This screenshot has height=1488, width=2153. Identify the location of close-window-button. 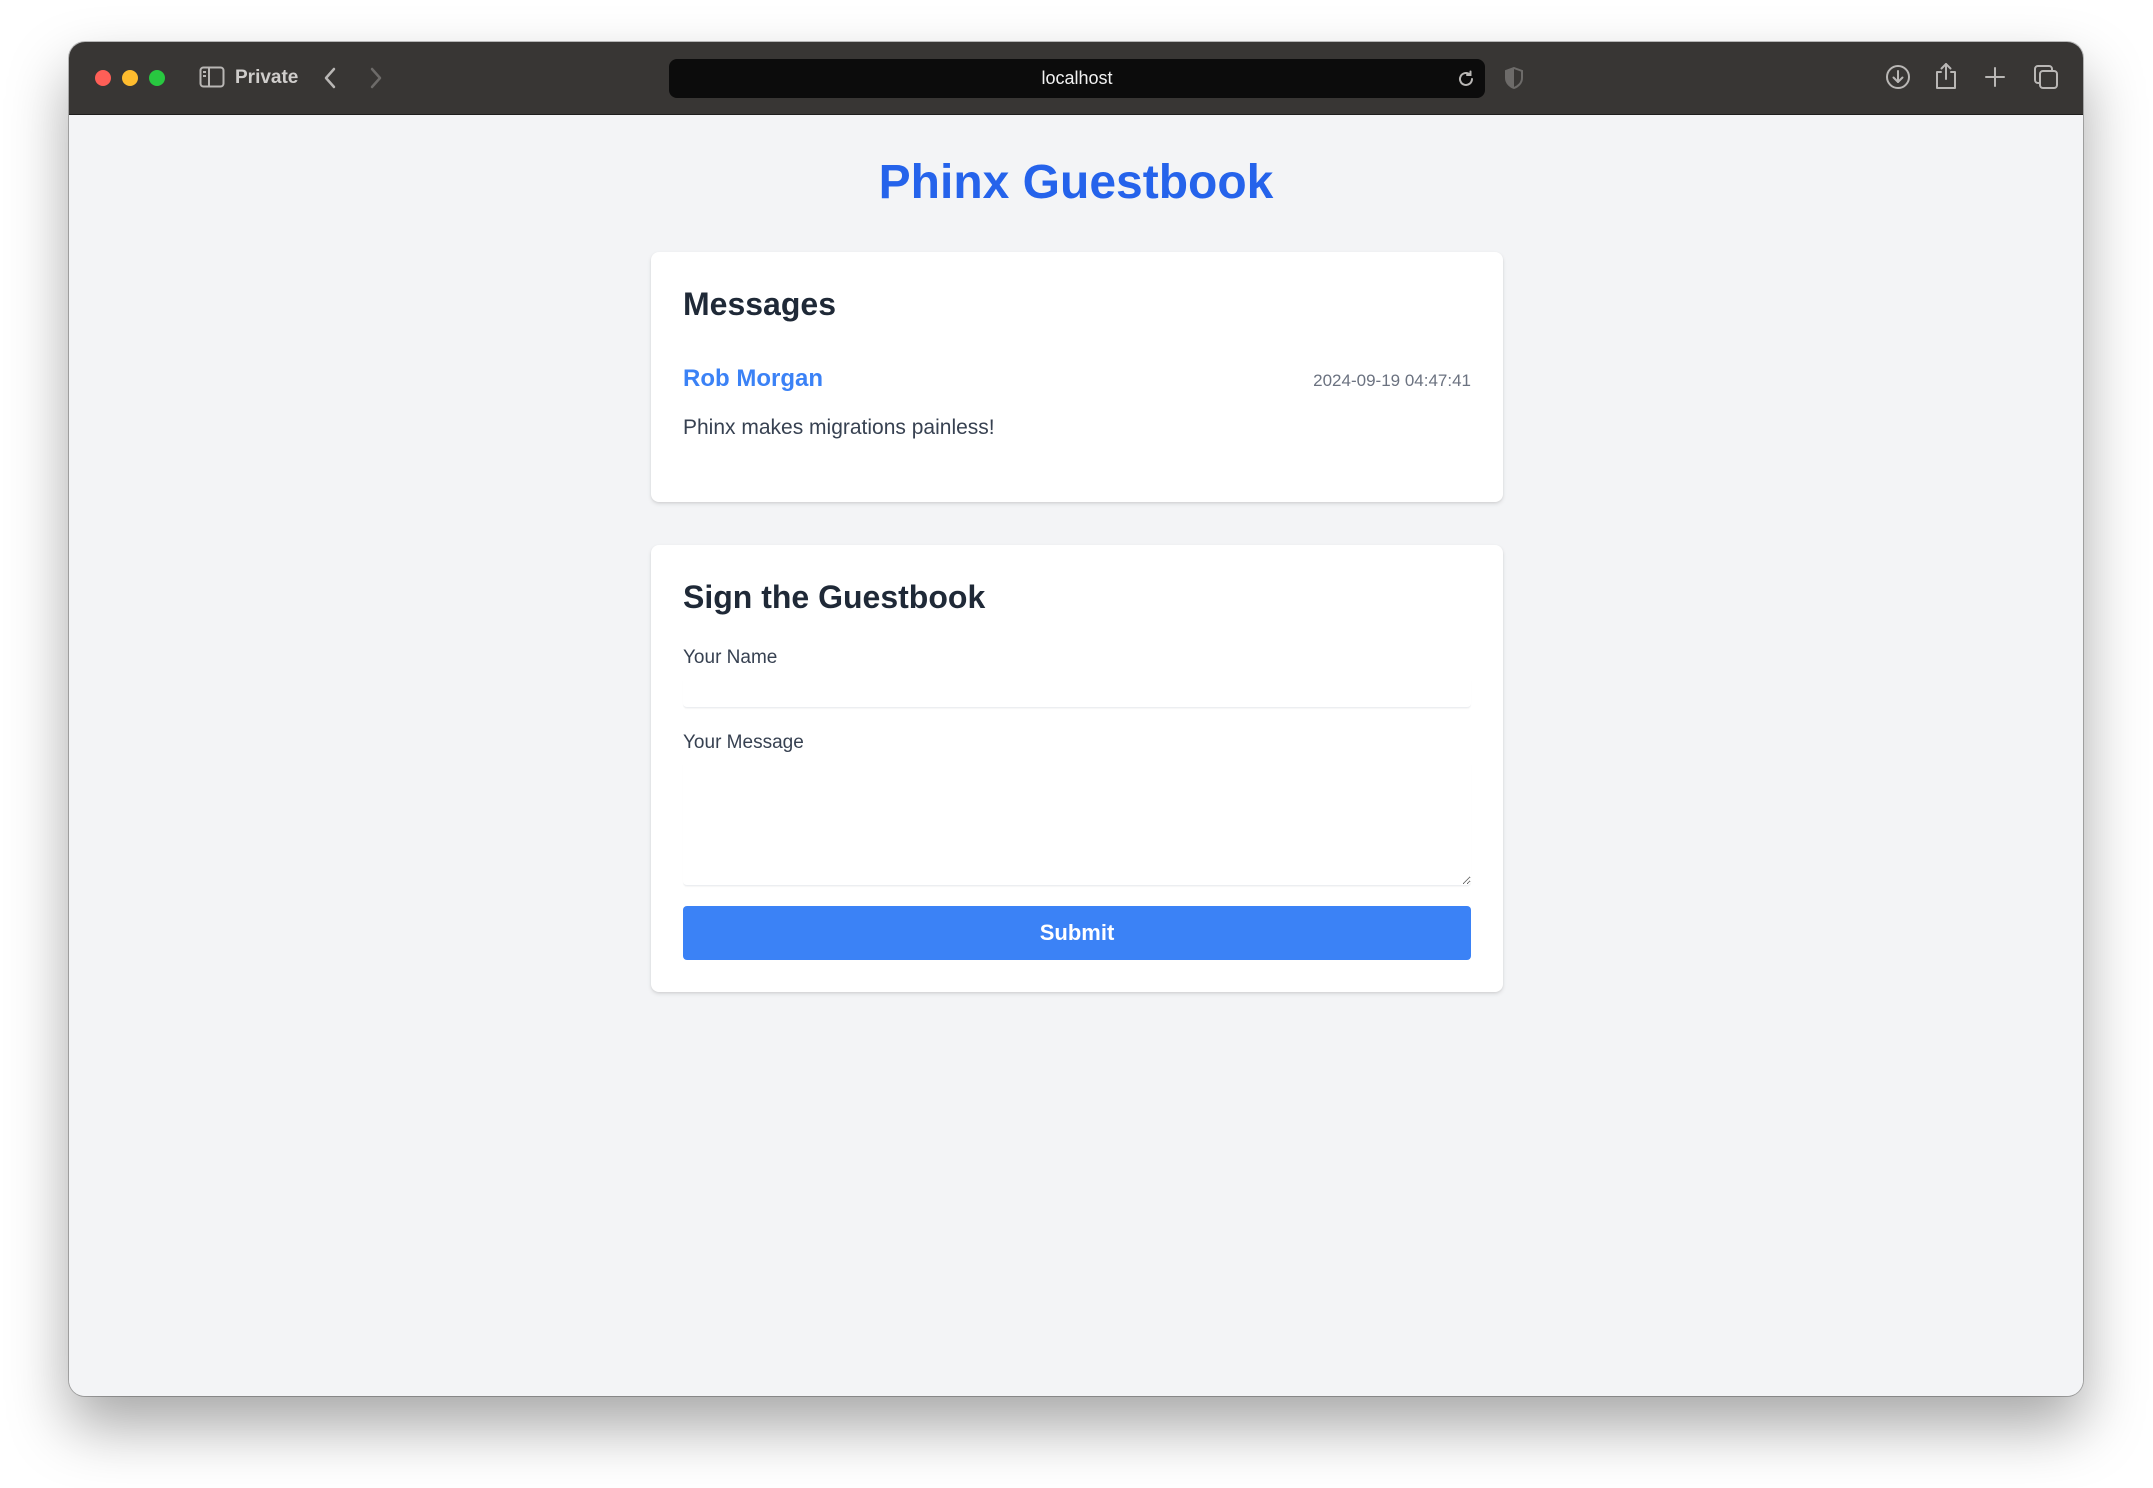
(103, 78).